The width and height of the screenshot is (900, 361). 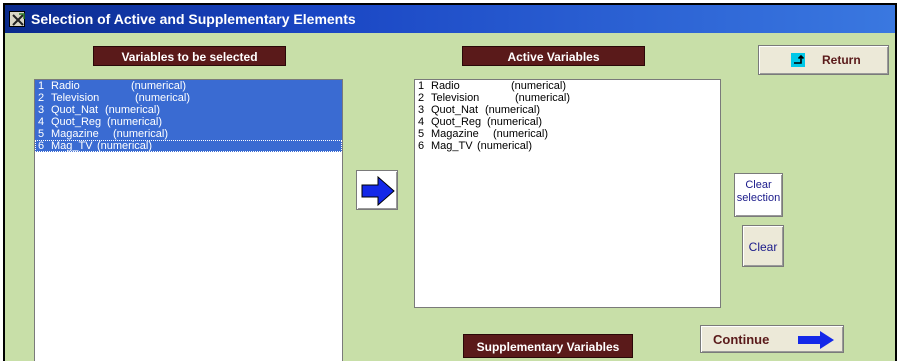 I want to click on app-icon, so click(x=17, y=19).